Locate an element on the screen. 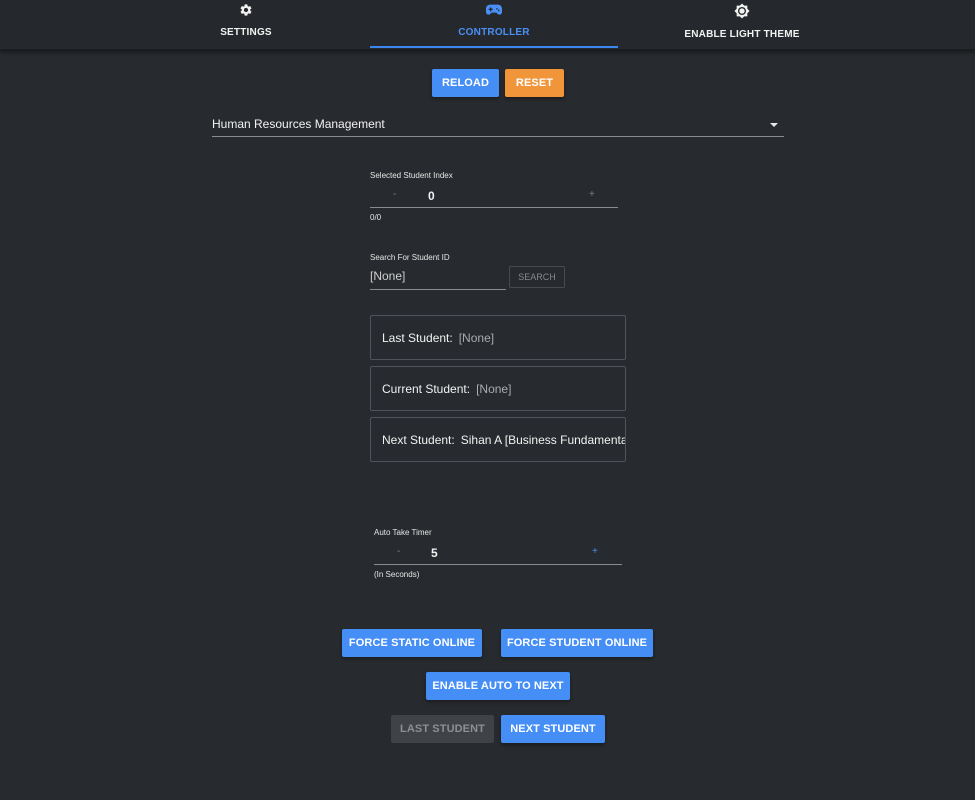 Image resolution: width=975 pixels, height=800 pixels. auto-timer-decrement-button: - is located at coordinates (398, 551).